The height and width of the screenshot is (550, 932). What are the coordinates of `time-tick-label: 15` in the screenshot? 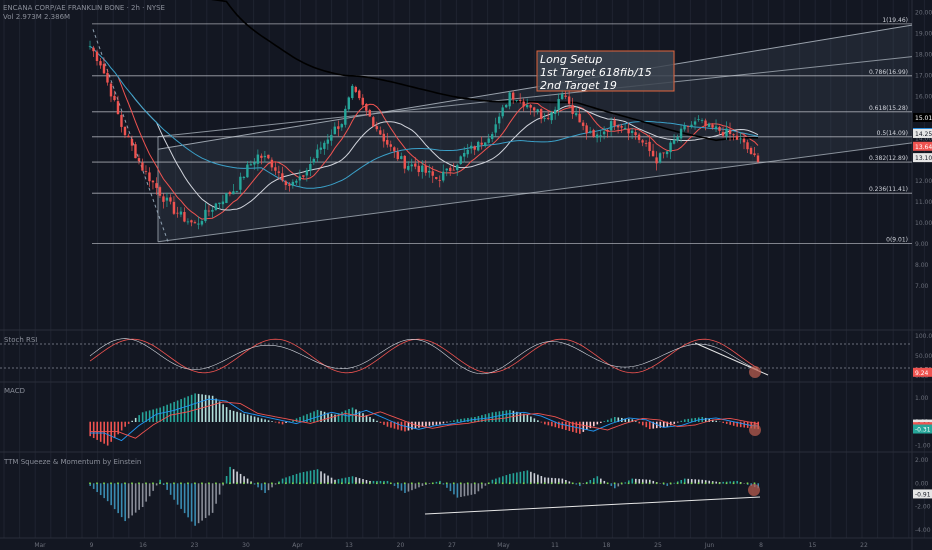 It's located at (813, 545).